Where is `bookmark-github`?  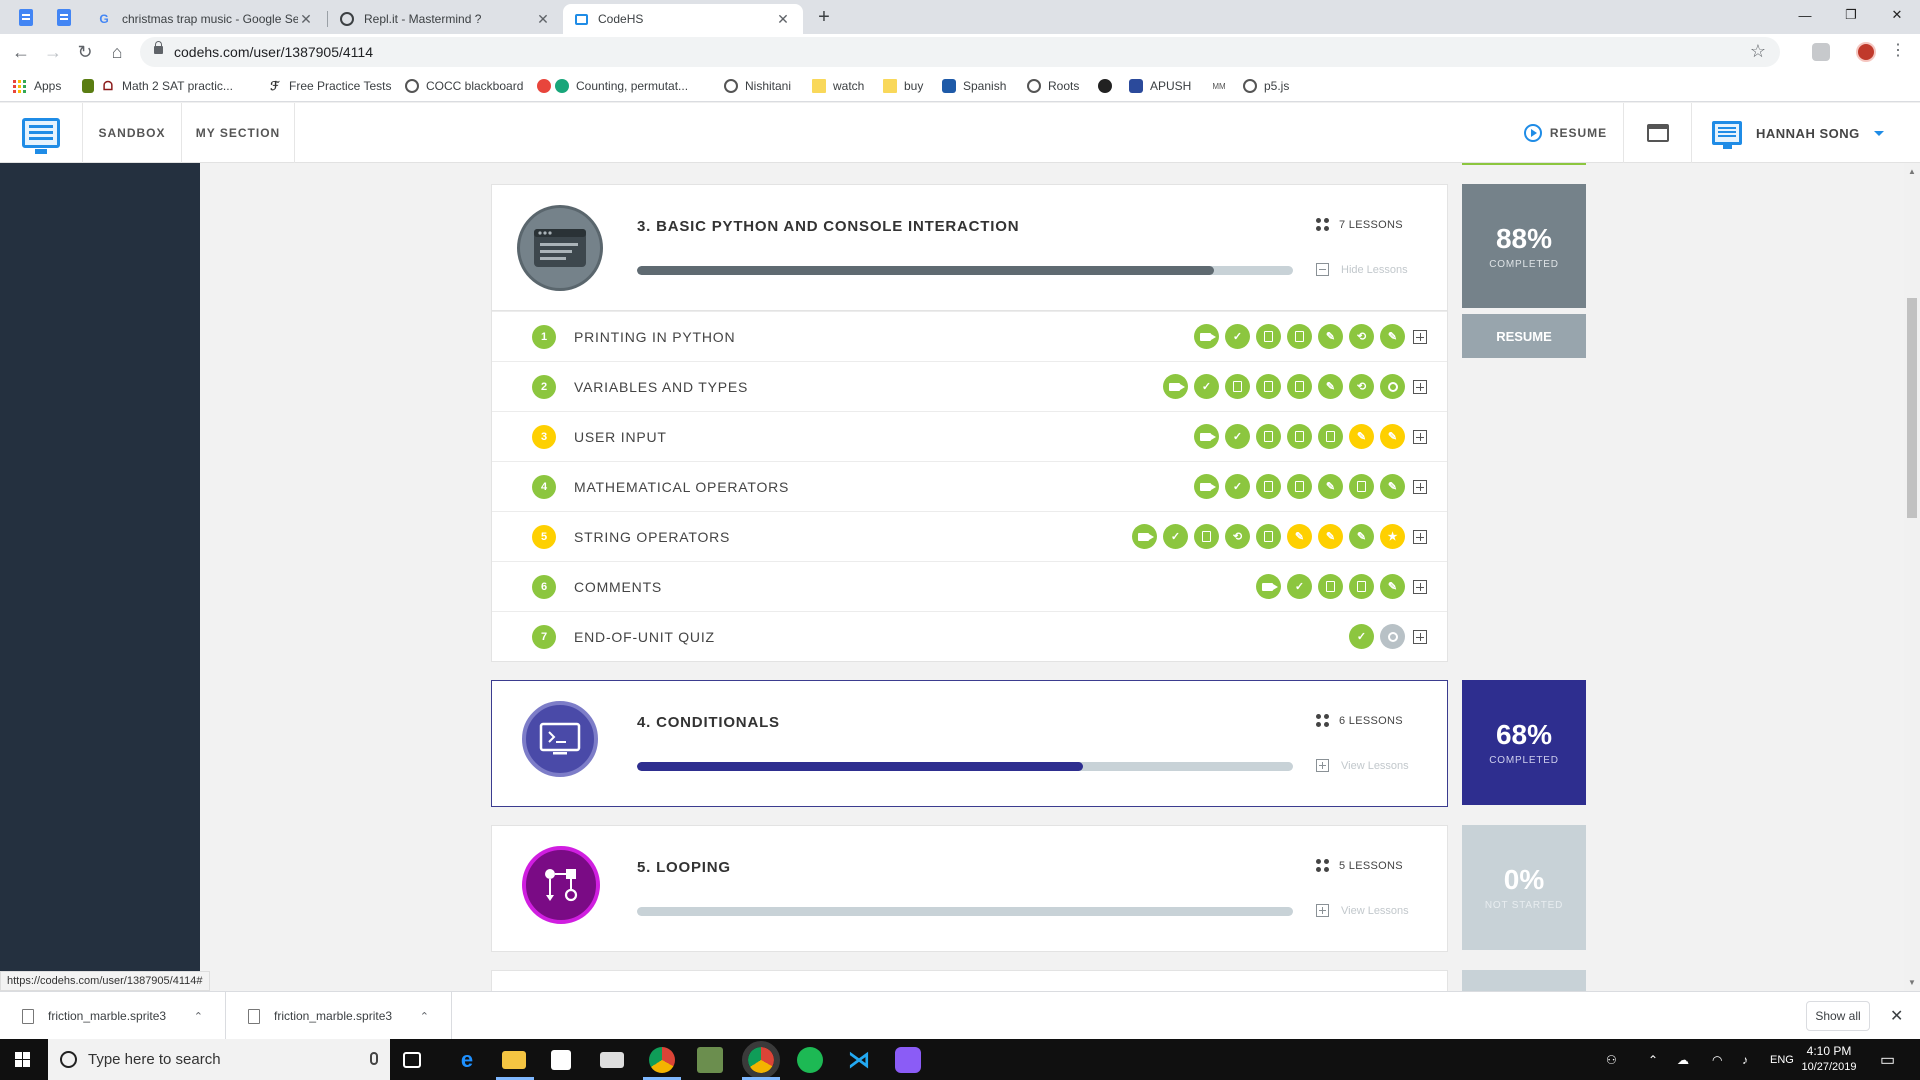 bookmark-github is located at coordinates (1108, 86).